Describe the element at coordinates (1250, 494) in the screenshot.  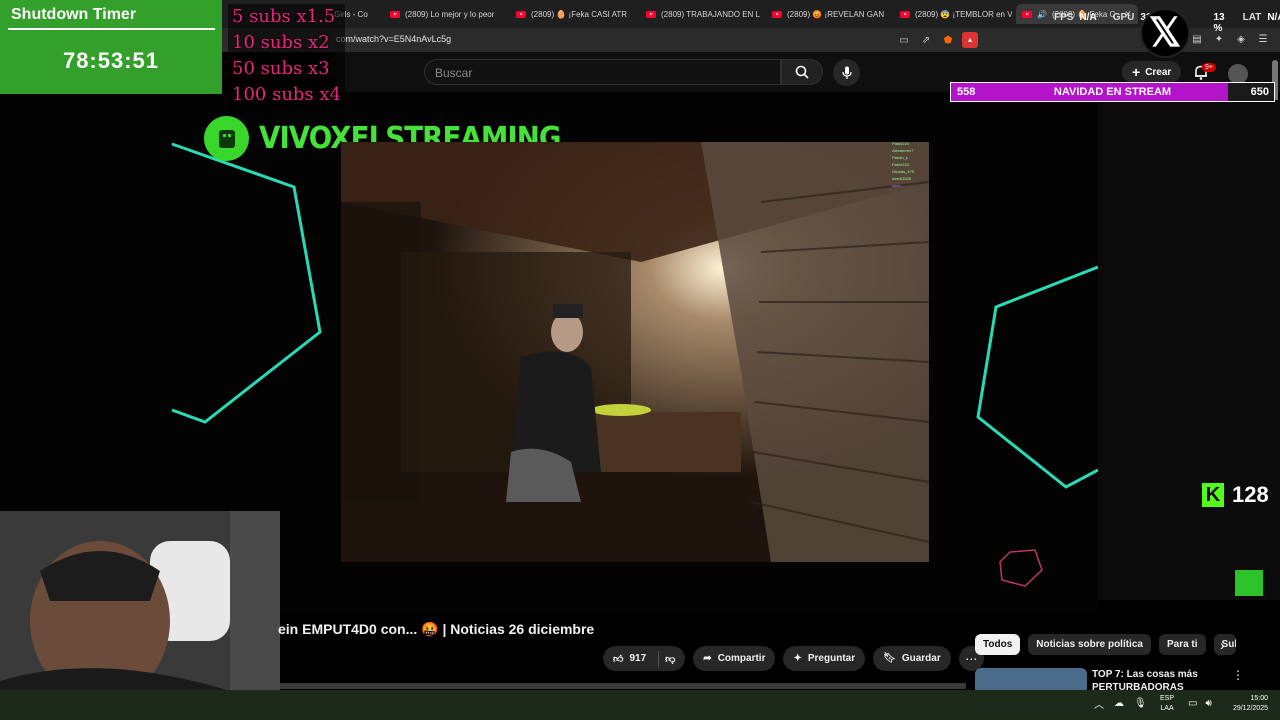
I see `kick-viewers: 128` at that location.